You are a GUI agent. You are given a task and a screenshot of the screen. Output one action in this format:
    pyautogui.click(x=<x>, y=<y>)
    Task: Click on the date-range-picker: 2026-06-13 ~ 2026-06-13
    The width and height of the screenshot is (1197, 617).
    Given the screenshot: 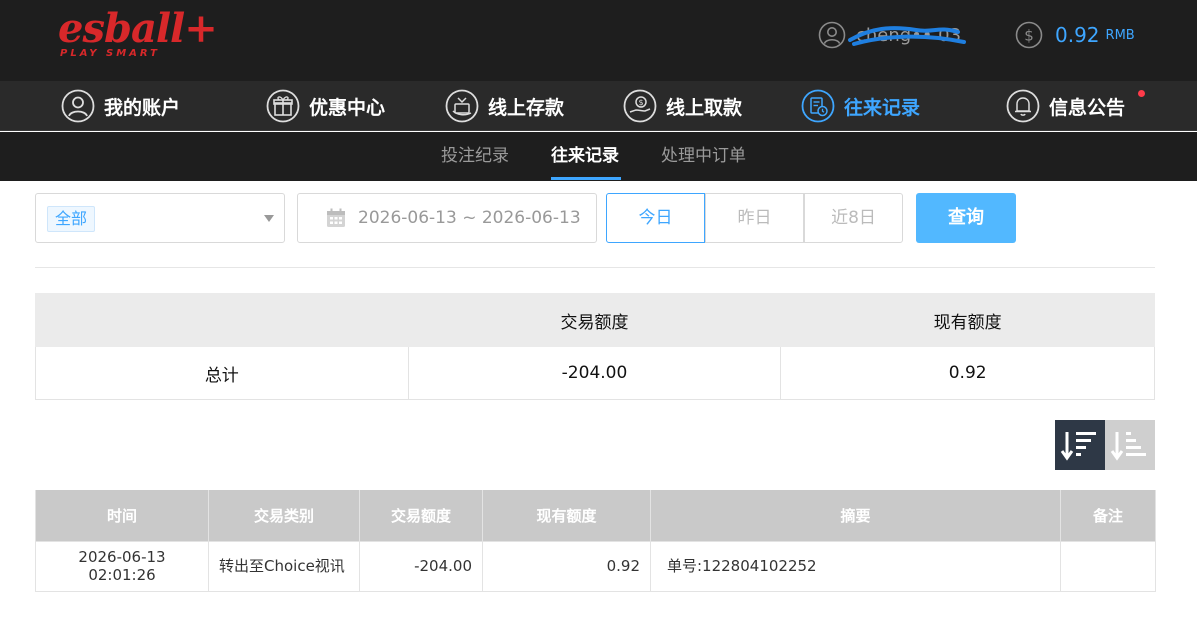 What is the action you would take?
    pyautogui.click(x=447, y=218)
    